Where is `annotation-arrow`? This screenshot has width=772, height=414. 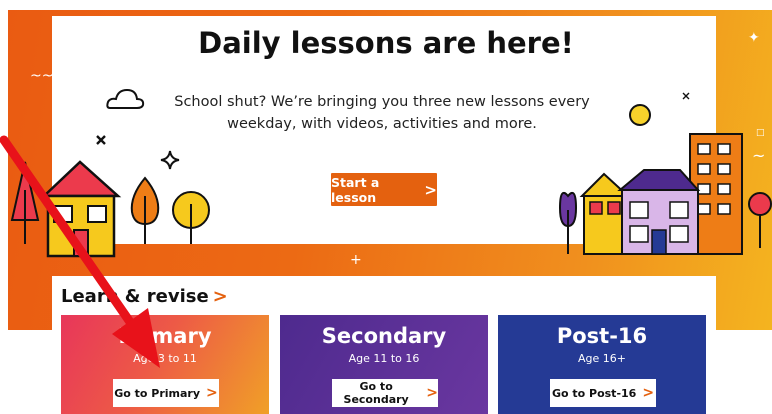 annotation-arrow is located at coordinates (80, 251).